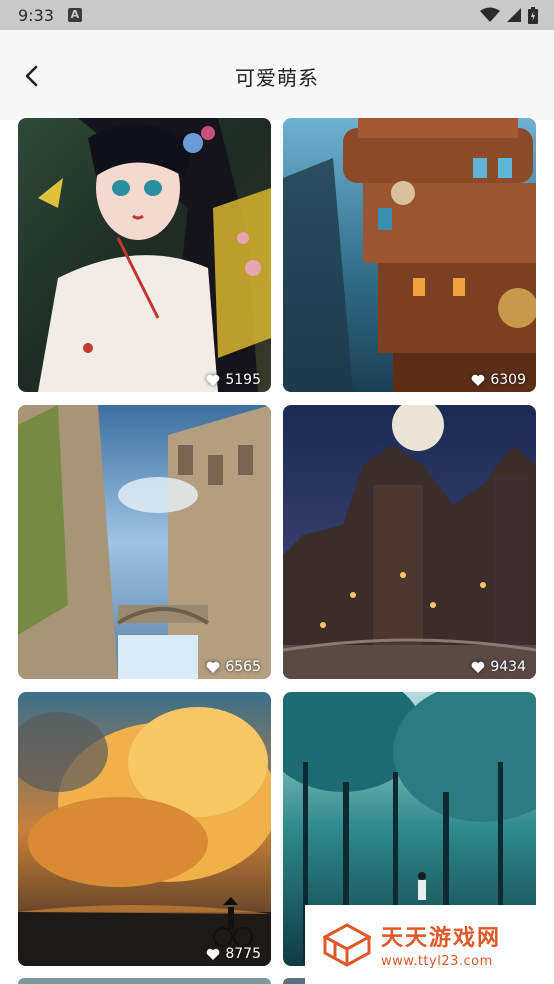 The height and width of the screenshot is (984, 554). I want to click on a-notification-icon: A, so click(74, 15).